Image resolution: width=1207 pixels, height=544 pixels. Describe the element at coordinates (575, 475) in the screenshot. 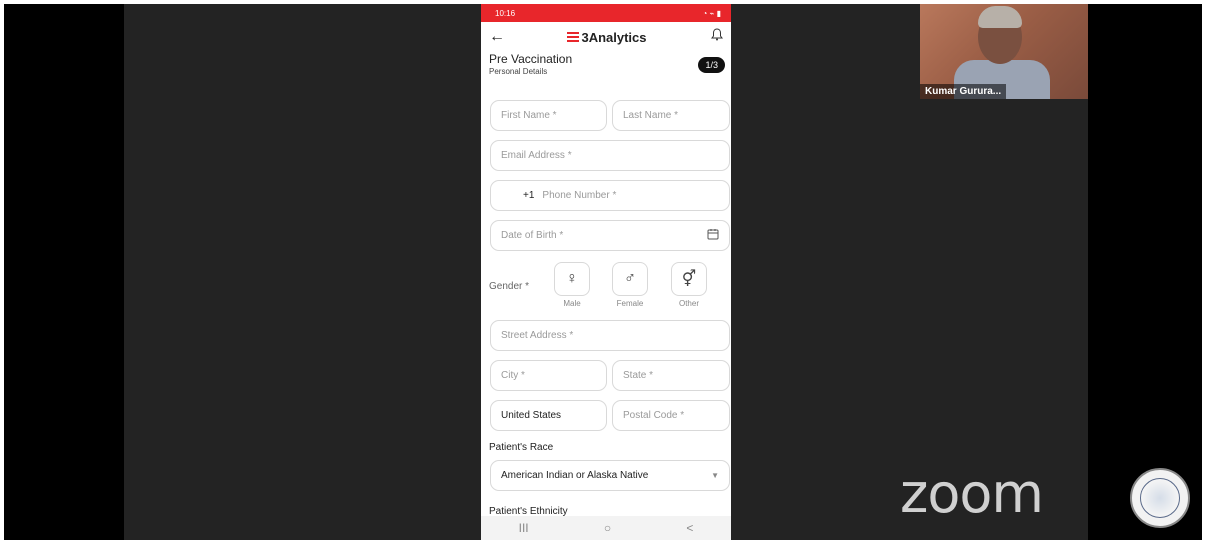

I see `race-value: American Indian or Alaska Native` at that location.